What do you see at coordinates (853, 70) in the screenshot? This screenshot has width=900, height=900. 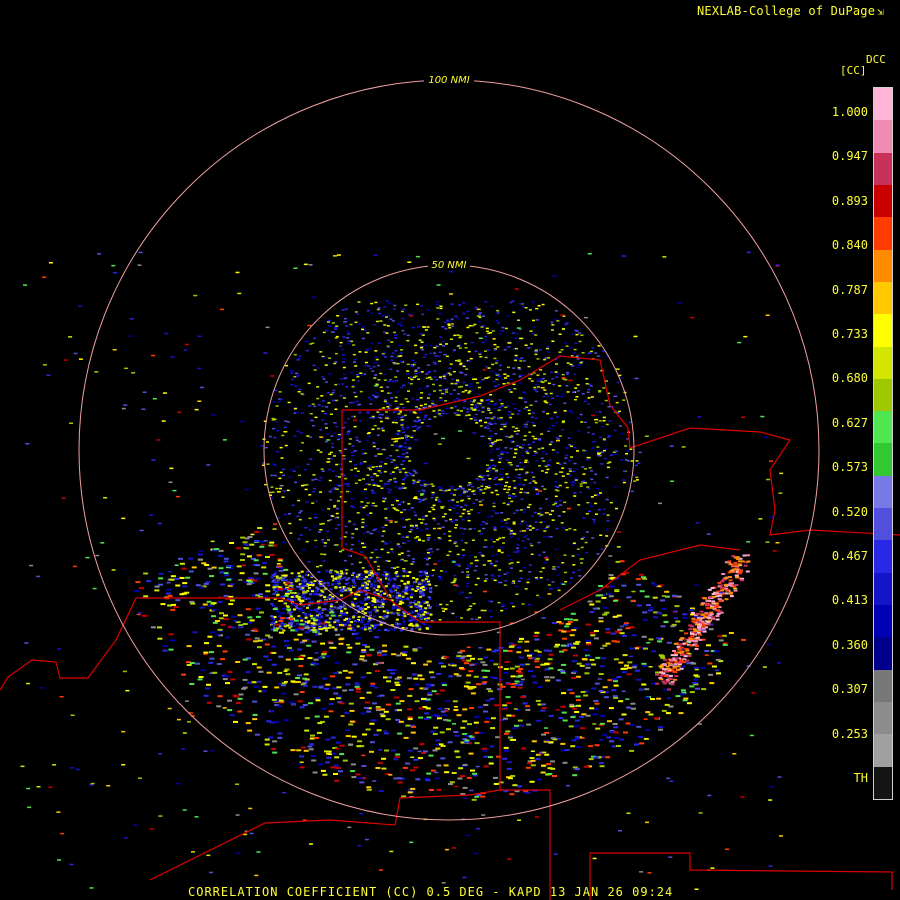 I see `legend-unit: [CC]` at bounding box center [853, 70].